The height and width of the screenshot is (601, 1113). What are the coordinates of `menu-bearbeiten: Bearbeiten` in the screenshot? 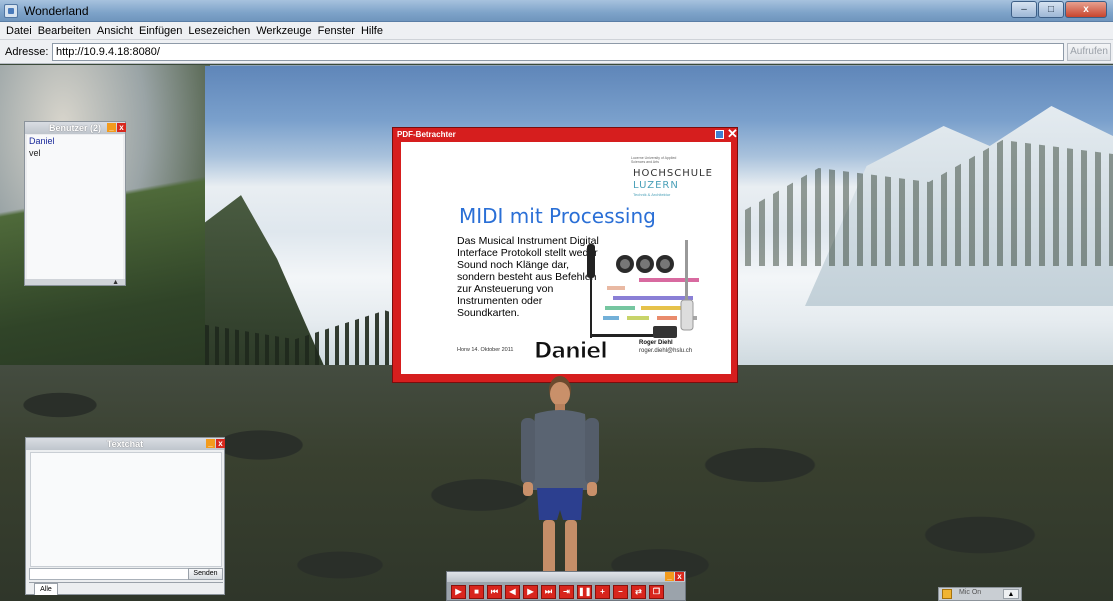 It's located at (64, 31).